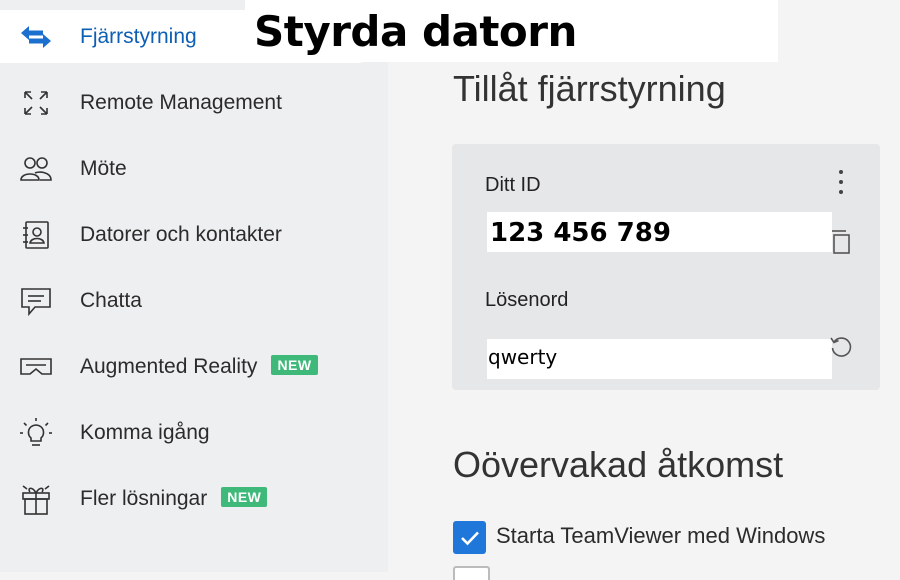  I want to click on start-with-windows-label: Starta TeamViewer med Windows, so click(661, 535).